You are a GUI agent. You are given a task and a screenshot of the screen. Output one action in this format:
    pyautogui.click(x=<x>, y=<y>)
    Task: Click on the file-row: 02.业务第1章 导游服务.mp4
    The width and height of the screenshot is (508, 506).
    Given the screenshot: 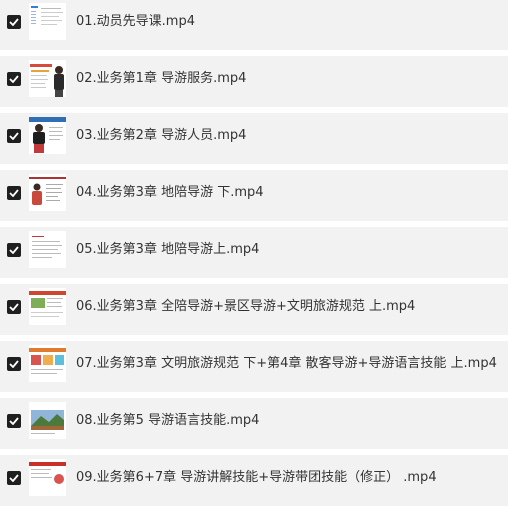 What is the action you would take?
    pyautogui.click(x=254, y=81)
    